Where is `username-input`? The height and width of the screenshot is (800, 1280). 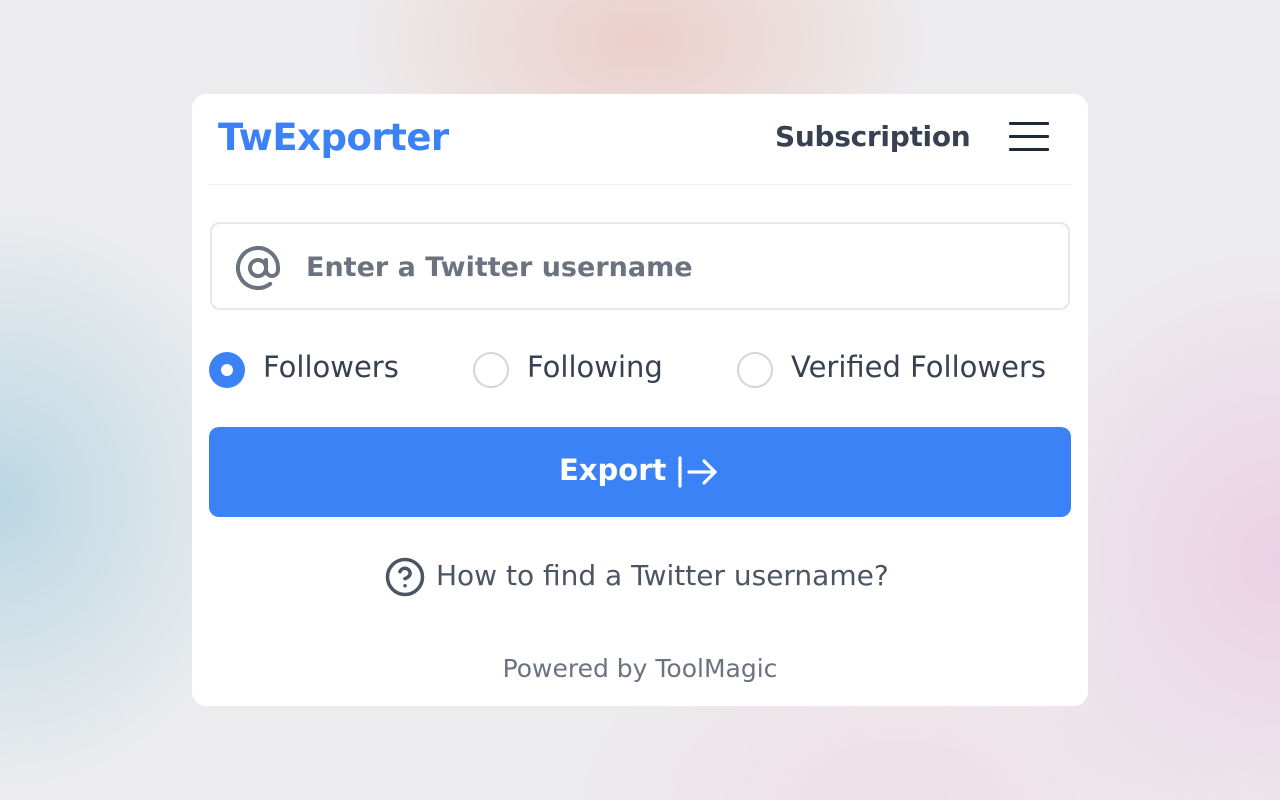
username-input is located at coordinates (676, 267).